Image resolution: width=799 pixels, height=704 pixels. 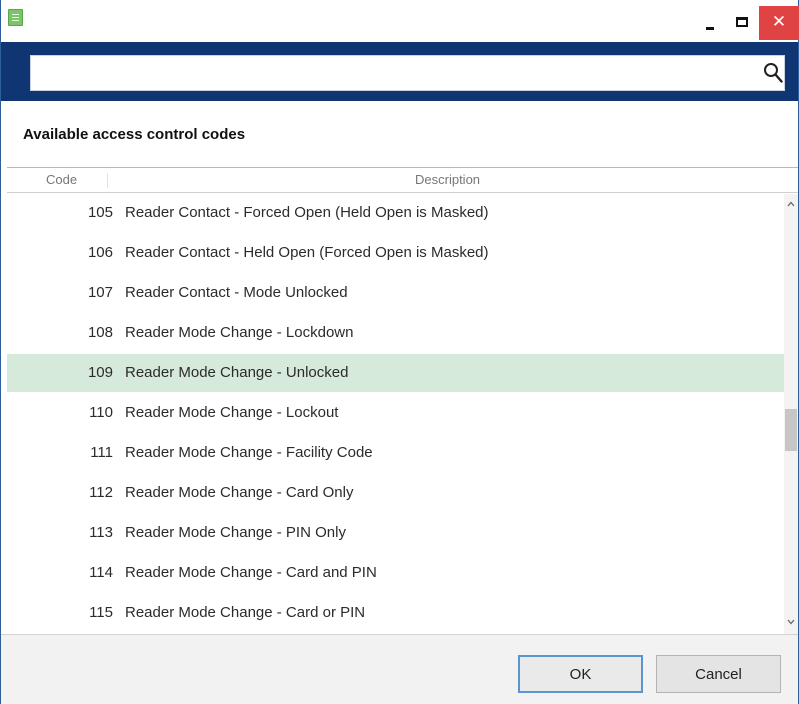 I want to click on minimize-icon, so click(x=710, y=28).